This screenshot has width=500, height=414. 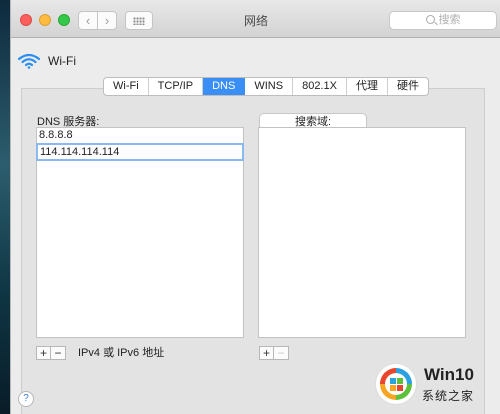 I want to click on tab-wins: WINS, so click(x=269, y=86).